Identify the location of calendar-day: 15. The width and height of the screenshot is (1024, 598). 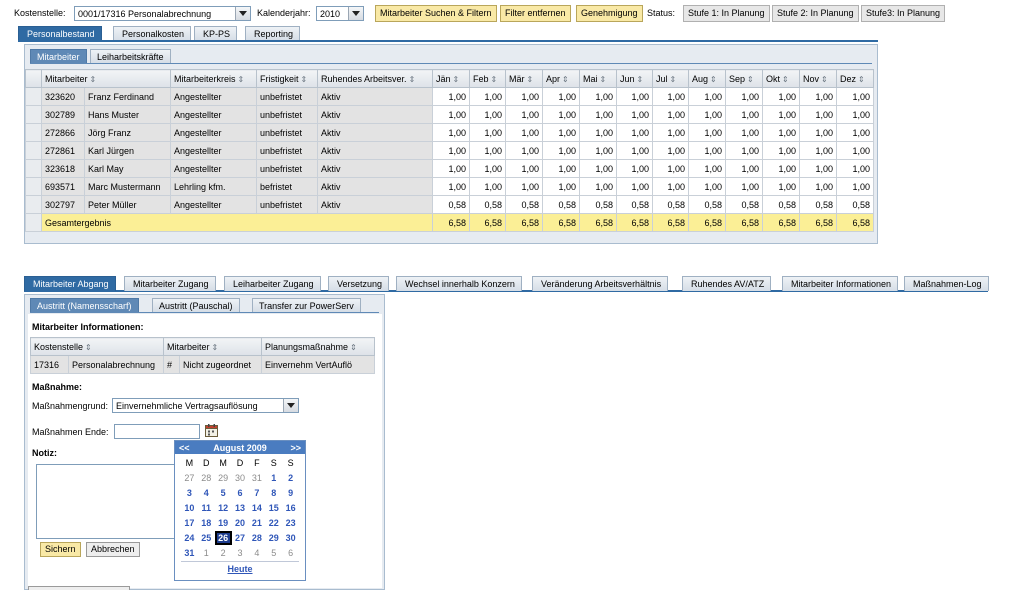
(273, 508).